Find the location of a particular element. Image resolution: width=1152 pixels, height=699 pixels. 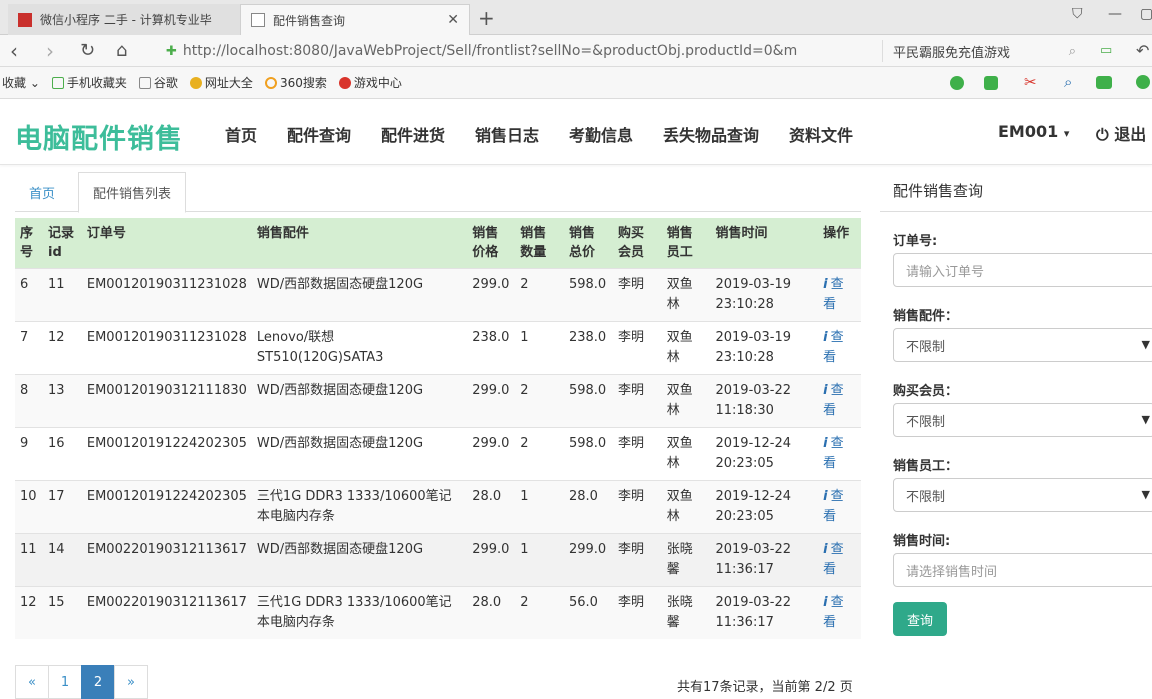

col-header: 序号 is located at coordinates (29, 243).